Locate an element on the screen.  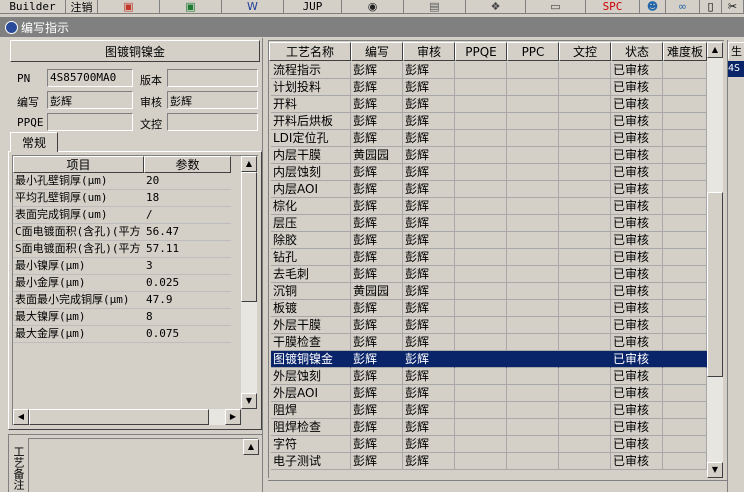
toolbar-button-9: ▭ is located at coordinates (556, 6).